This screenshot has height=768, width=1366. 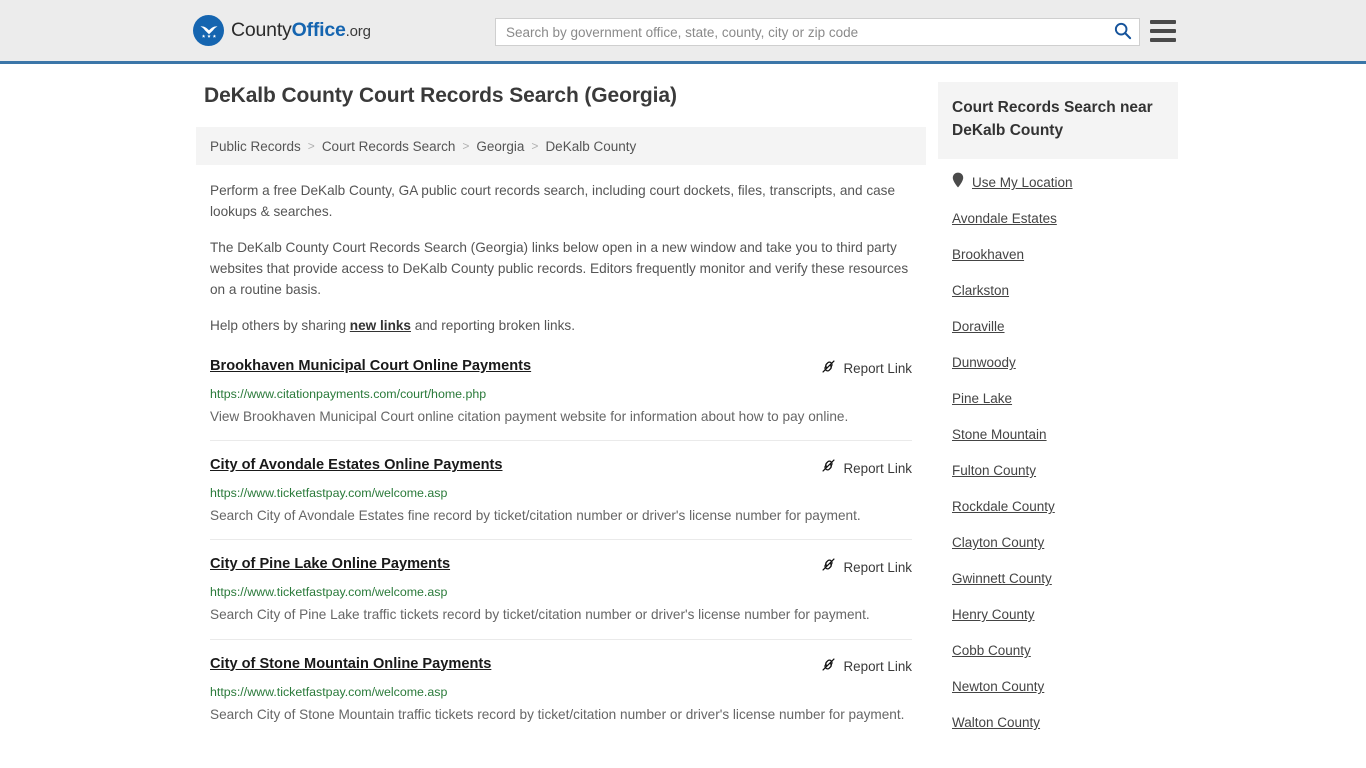 I want to click on sidebar-link: Avondale Estates, so click(x=1004, y=218).